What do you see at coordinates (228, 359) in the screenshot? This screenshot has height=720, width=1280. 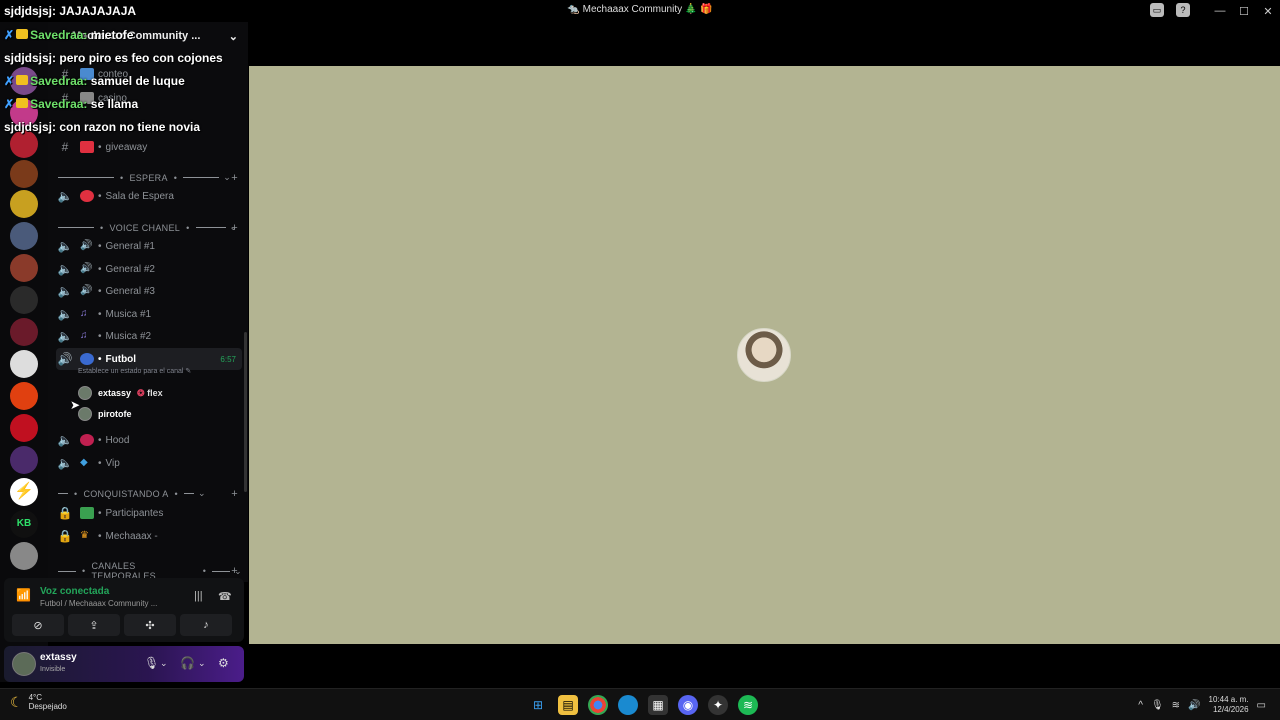 I see `call-timer: 6:57` at bounding box center [228, 359].